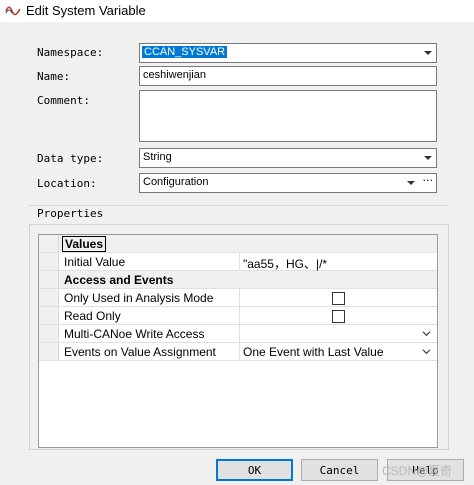 This screenshot has height=485, width=474. I want to click on properties-label: Properties, so click(70, 213).